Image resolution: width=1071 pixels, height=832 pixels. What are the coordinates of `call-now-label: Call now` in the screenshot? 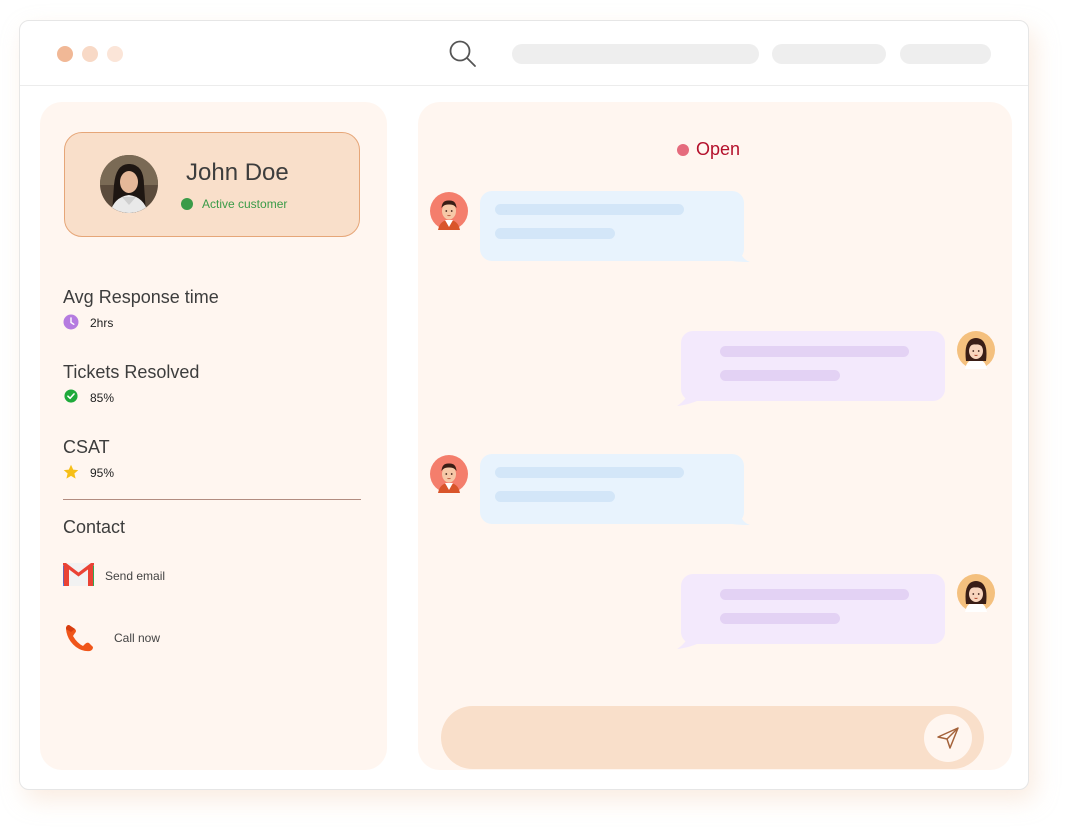 It's located at (137, 638).